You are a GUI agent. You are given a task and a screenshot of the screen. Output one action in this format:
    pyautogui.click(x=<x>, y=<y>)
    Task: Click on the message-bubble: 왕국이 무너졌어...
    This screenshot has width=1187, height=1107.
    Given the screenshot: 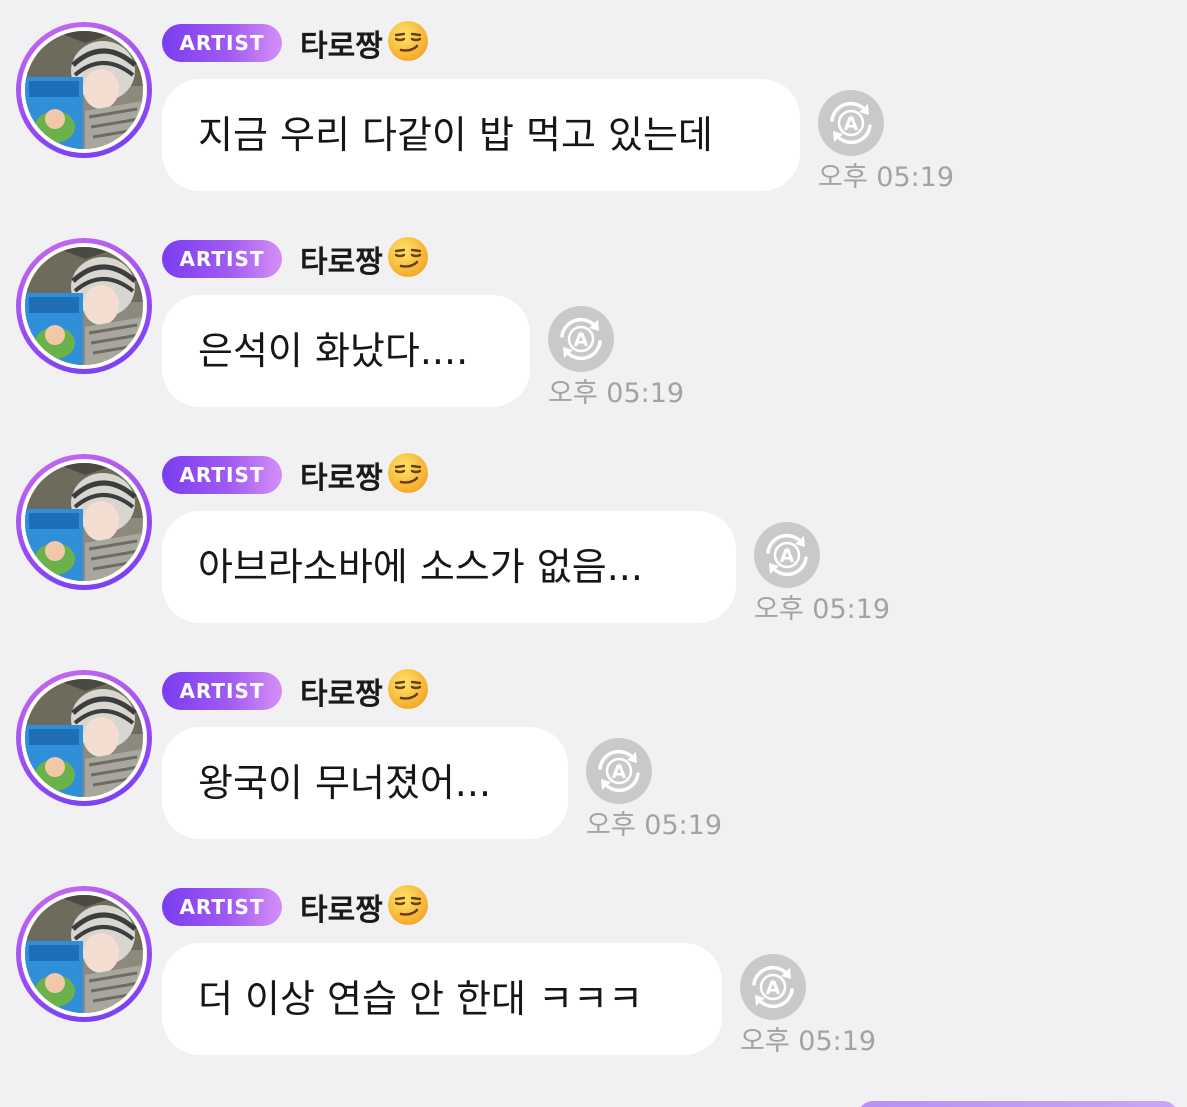 What is the action you would take?
    pyautogui.click(x=365, y=783)
    